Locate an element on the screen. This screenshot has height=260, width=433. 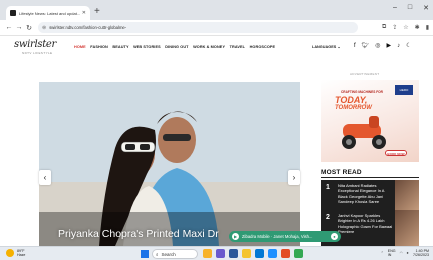
weather-text: 89°F Haze is located at coordinates (21, 253).